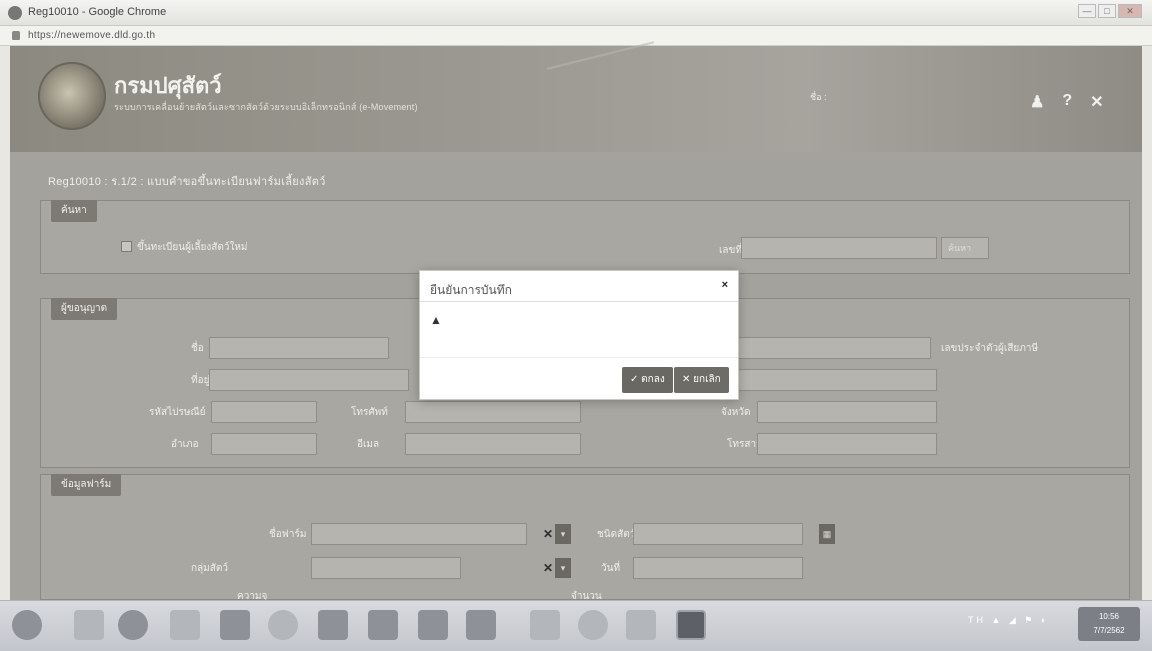  Describe the element at coordinates (133, 625) in the screenshot. I see `chrome-taskbar-icon` at that location.